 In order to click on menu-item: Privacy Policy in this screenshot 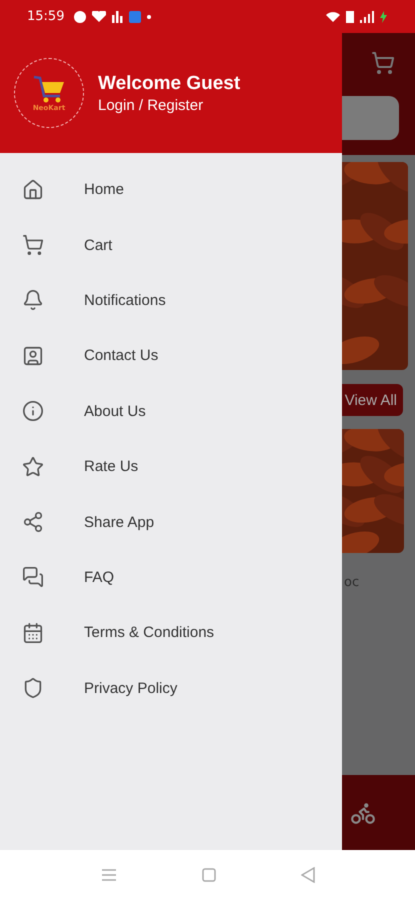, I will do `click(171, 688)`.